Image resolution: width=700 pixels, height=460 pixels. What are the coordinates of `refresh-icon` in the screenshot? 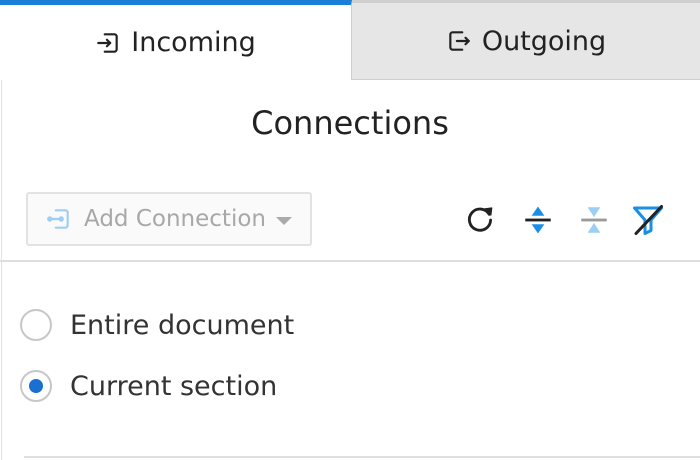 It's located at (480, 220).